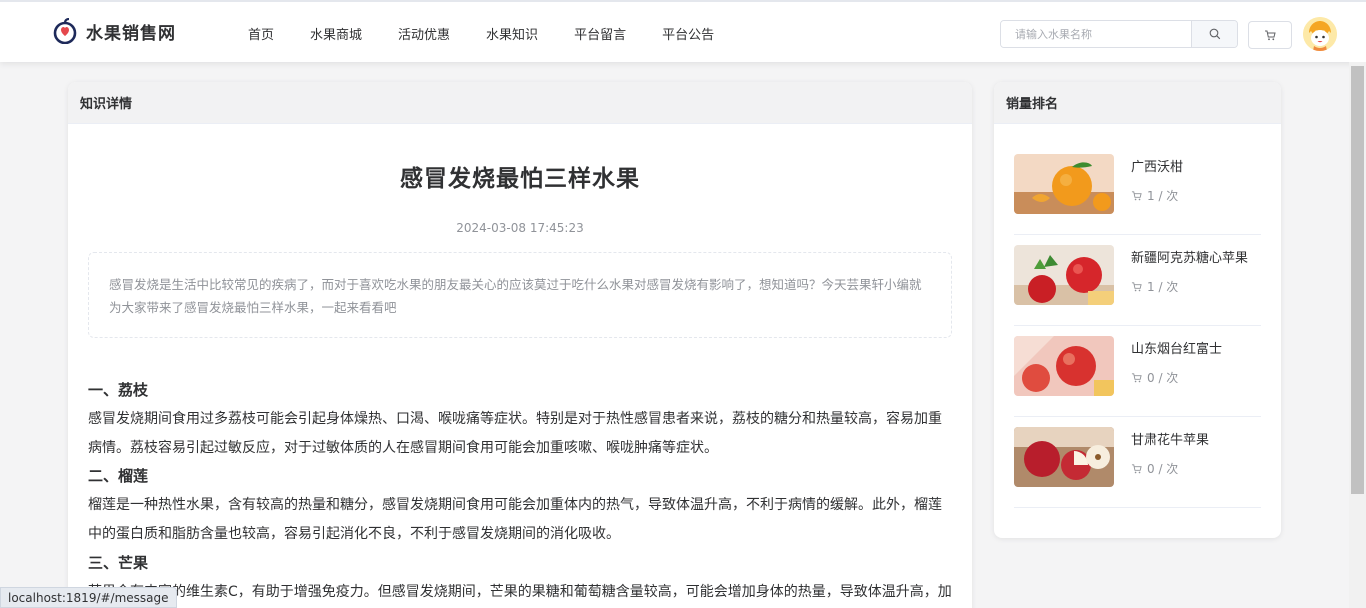 Image resolution: width=1366 pixels, height=608 pixels. I want to click on ranking-item: 甘肃花牛苹果 0 / 次, so click(1137, 462).